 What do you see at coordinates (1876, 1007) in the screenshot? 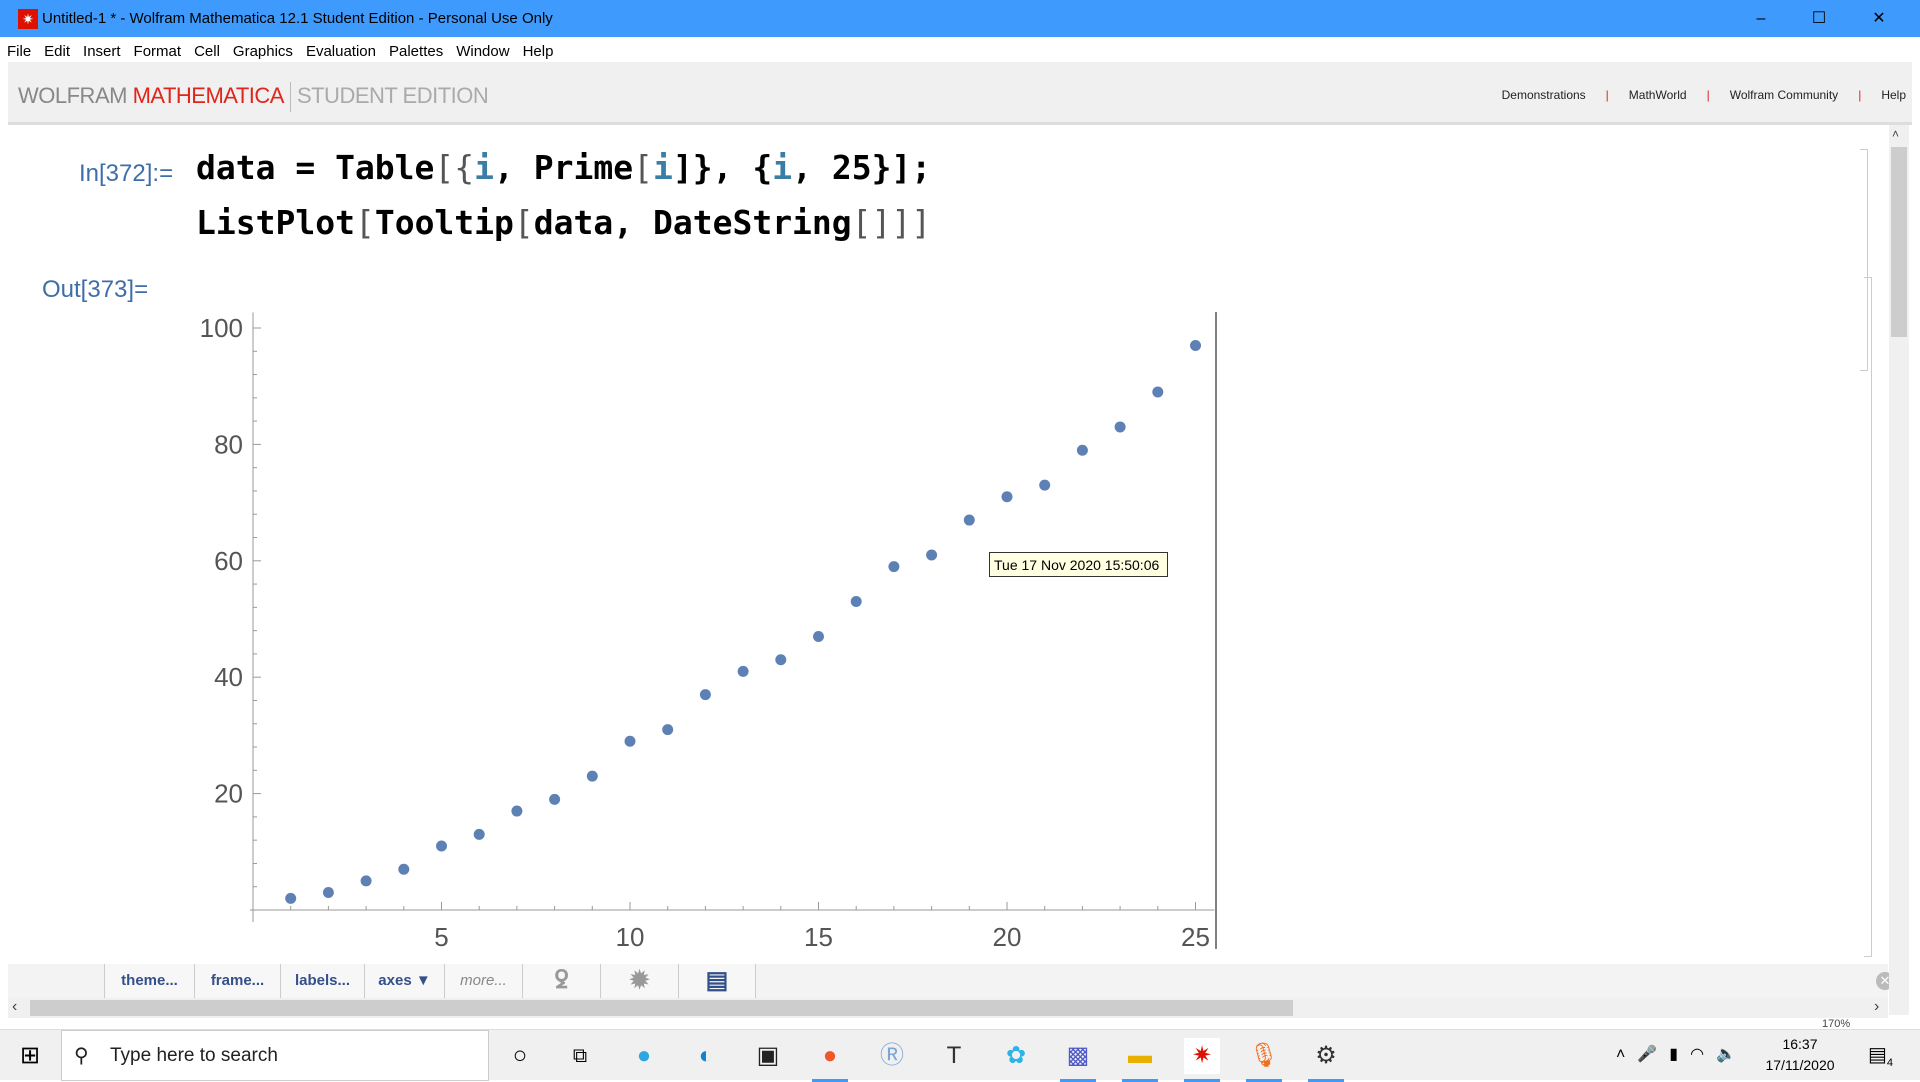
I see `scroll-right-icon: ›` at bounding box center [1876, 1007].